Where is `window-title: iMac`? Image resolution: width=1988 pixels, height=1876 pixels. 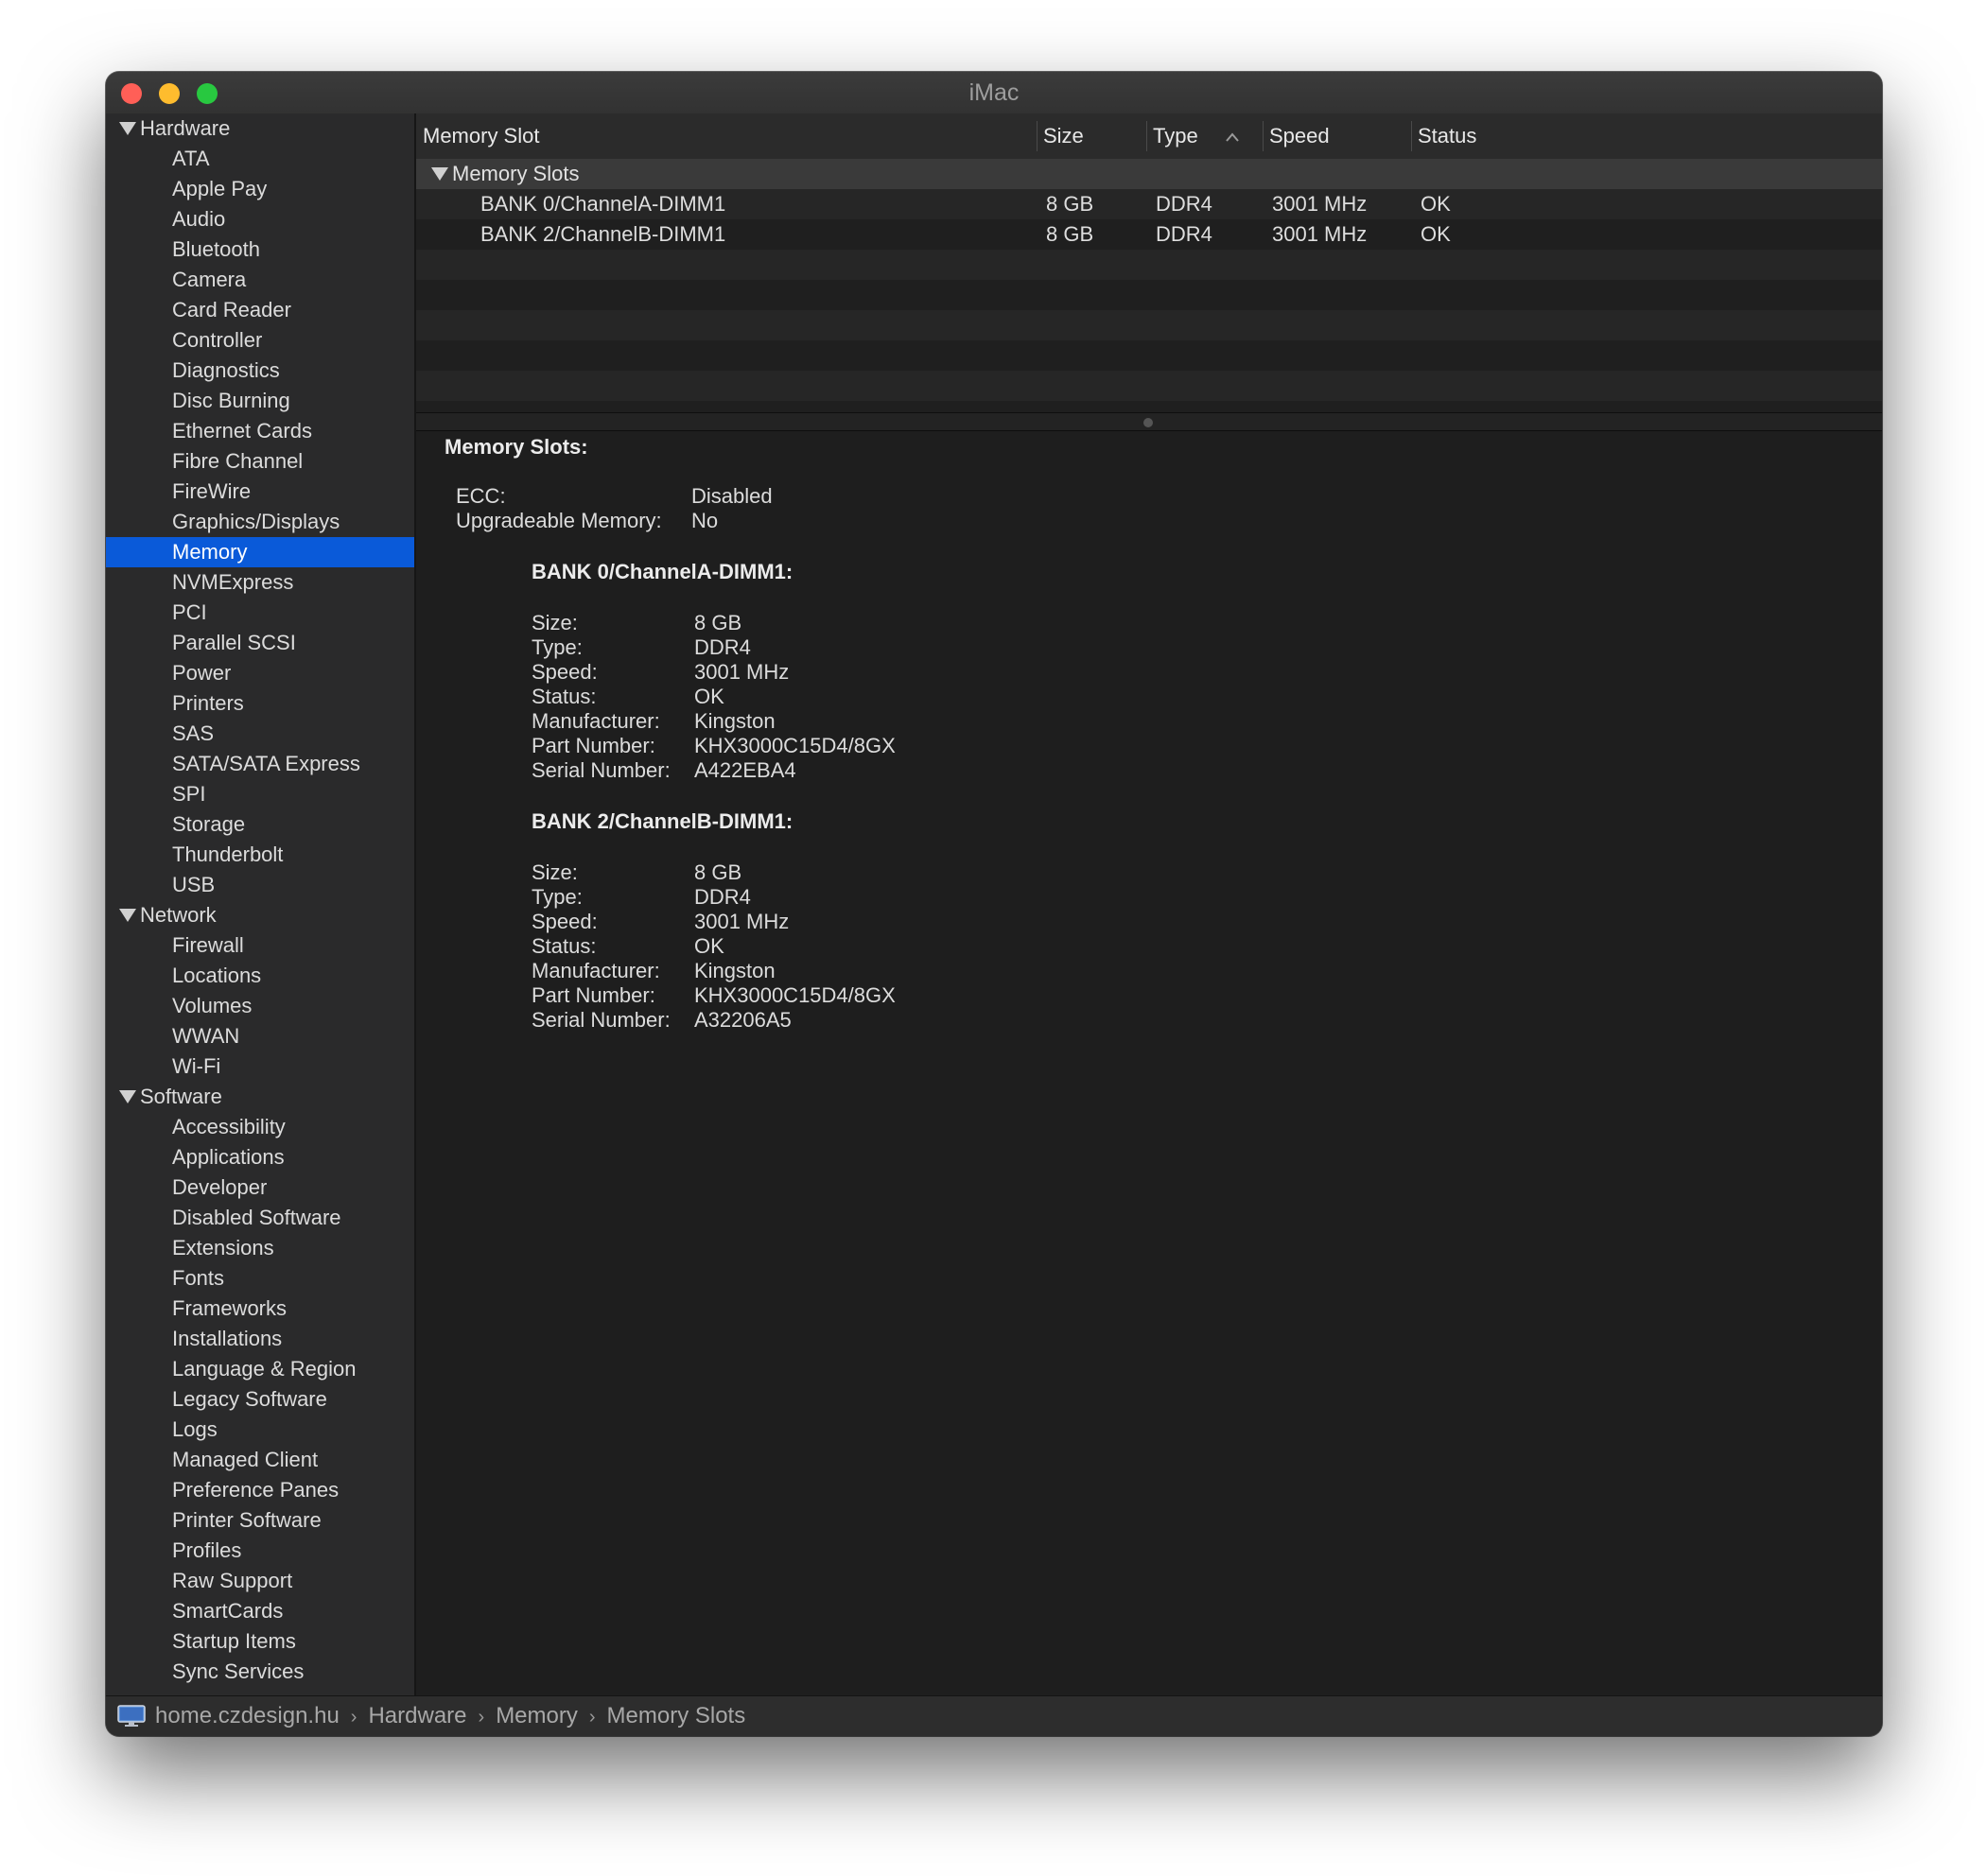
window-title: iMac is located at coordinates (994, 92).